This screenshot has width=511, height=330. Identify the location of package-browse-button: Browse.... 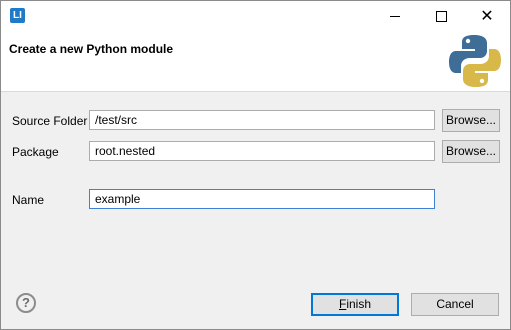
(471, 151).